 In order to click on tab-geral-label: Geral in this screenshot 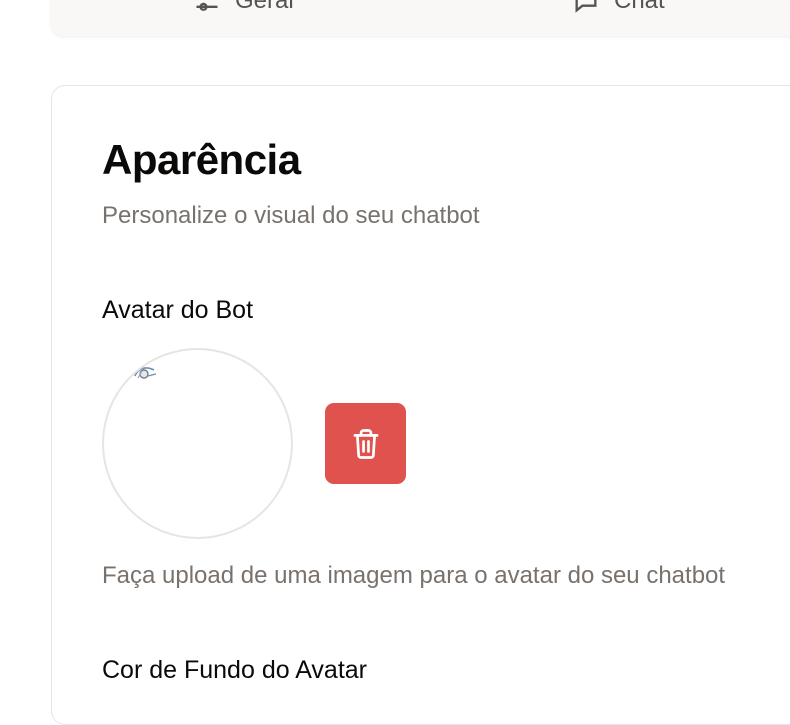, I will do `click(264, 7)`.